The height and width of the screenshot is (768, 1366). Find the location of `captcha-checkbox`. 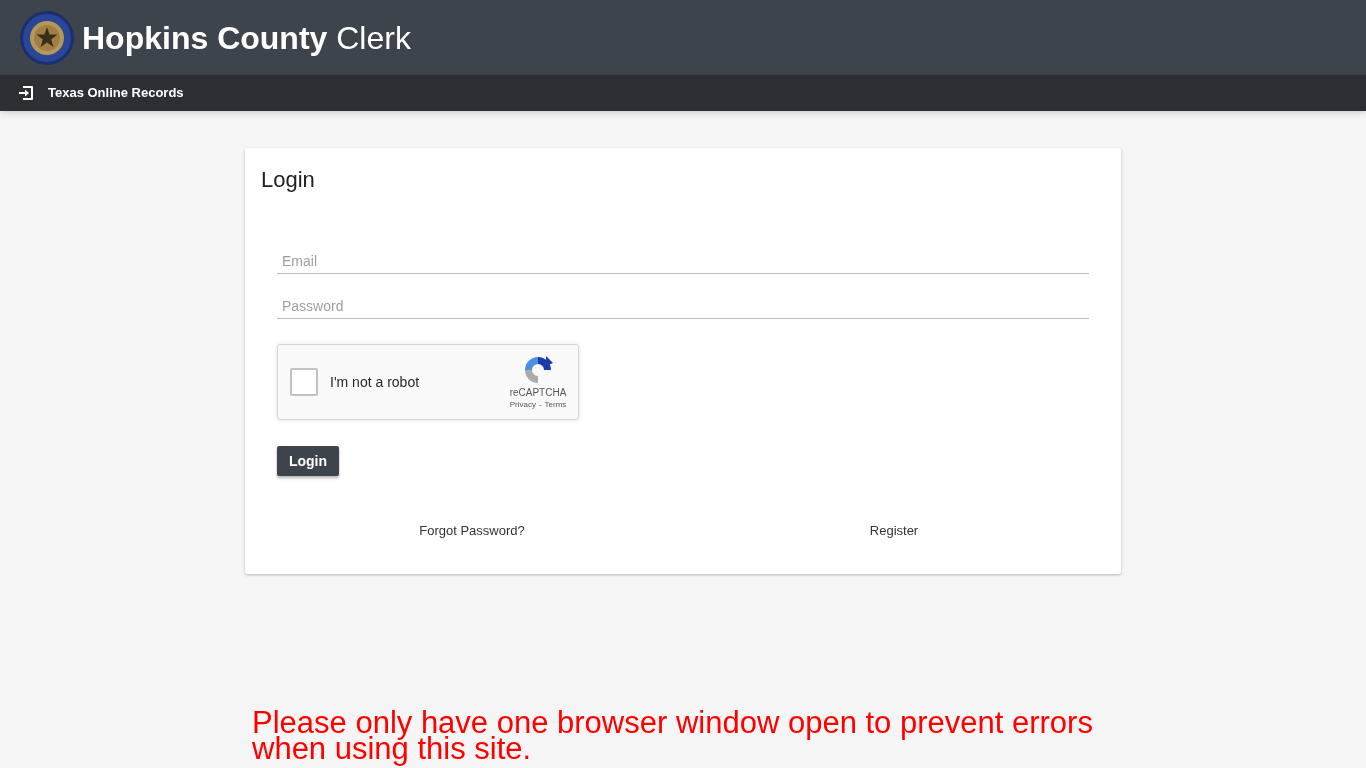

captcha-checkbox is located at coordinates (304, 382).